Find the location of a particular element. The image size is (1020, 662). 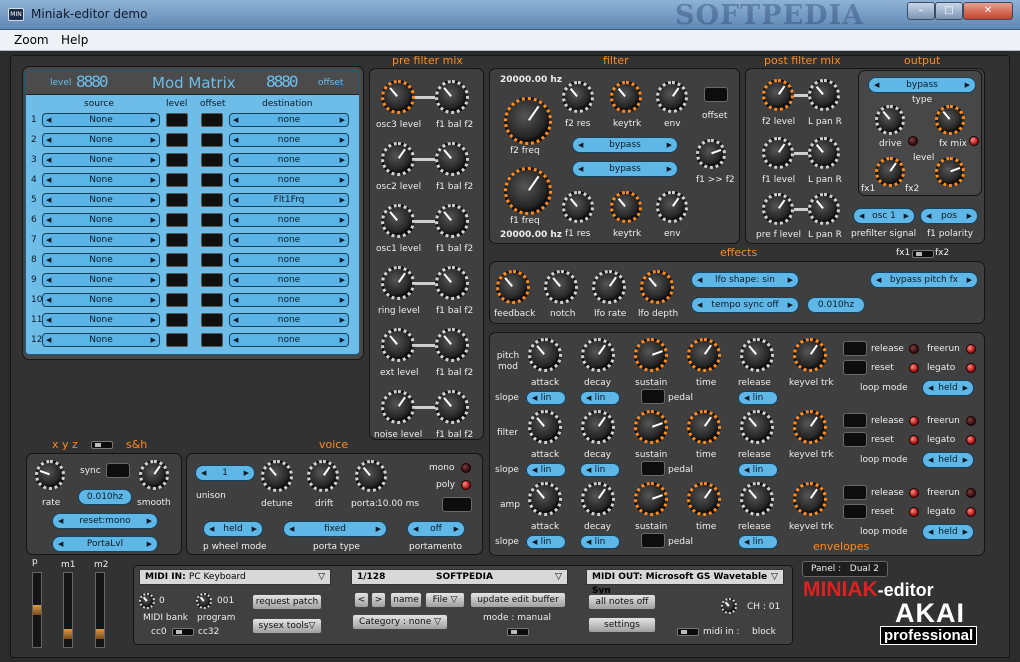

close-button: ✕ is located at coordinates (988, 11).